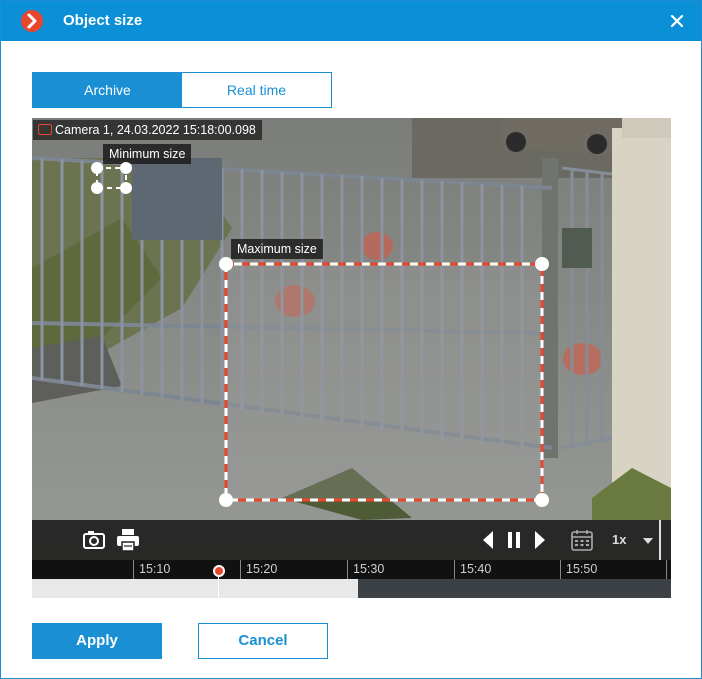  What do you see at coordinates (514, 588) in the screenshot?
I see `empty-track` at bounding box center [514, 588].